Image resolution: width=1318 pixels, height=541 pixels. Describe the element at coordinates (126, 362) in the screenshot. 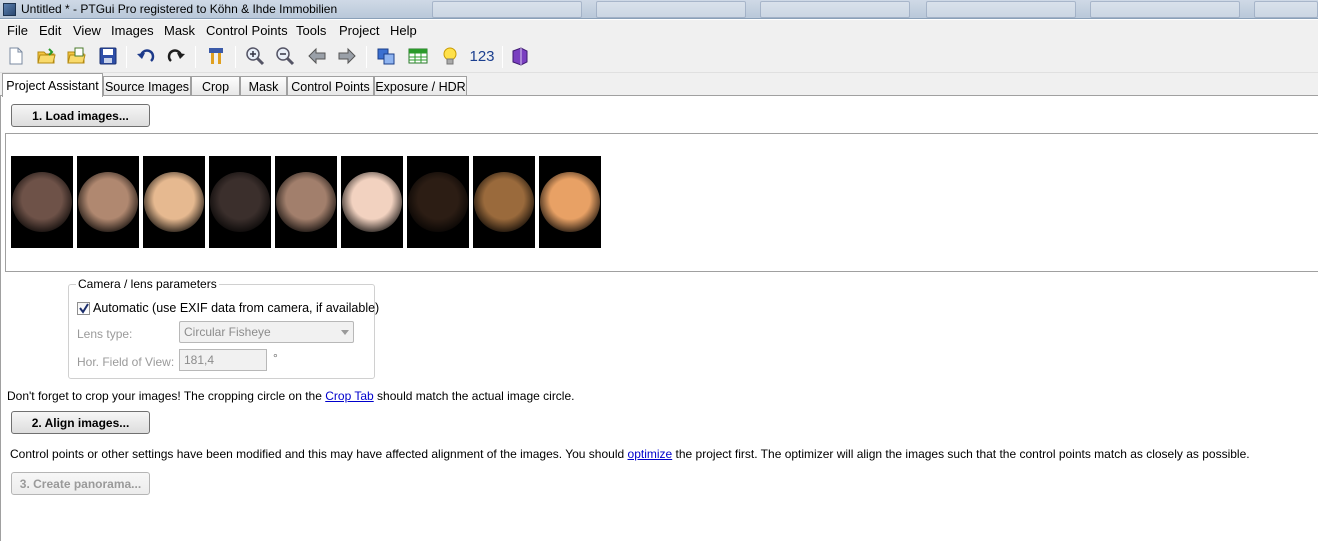

I see `hfov-label: Hor. Field of View:` at that location.